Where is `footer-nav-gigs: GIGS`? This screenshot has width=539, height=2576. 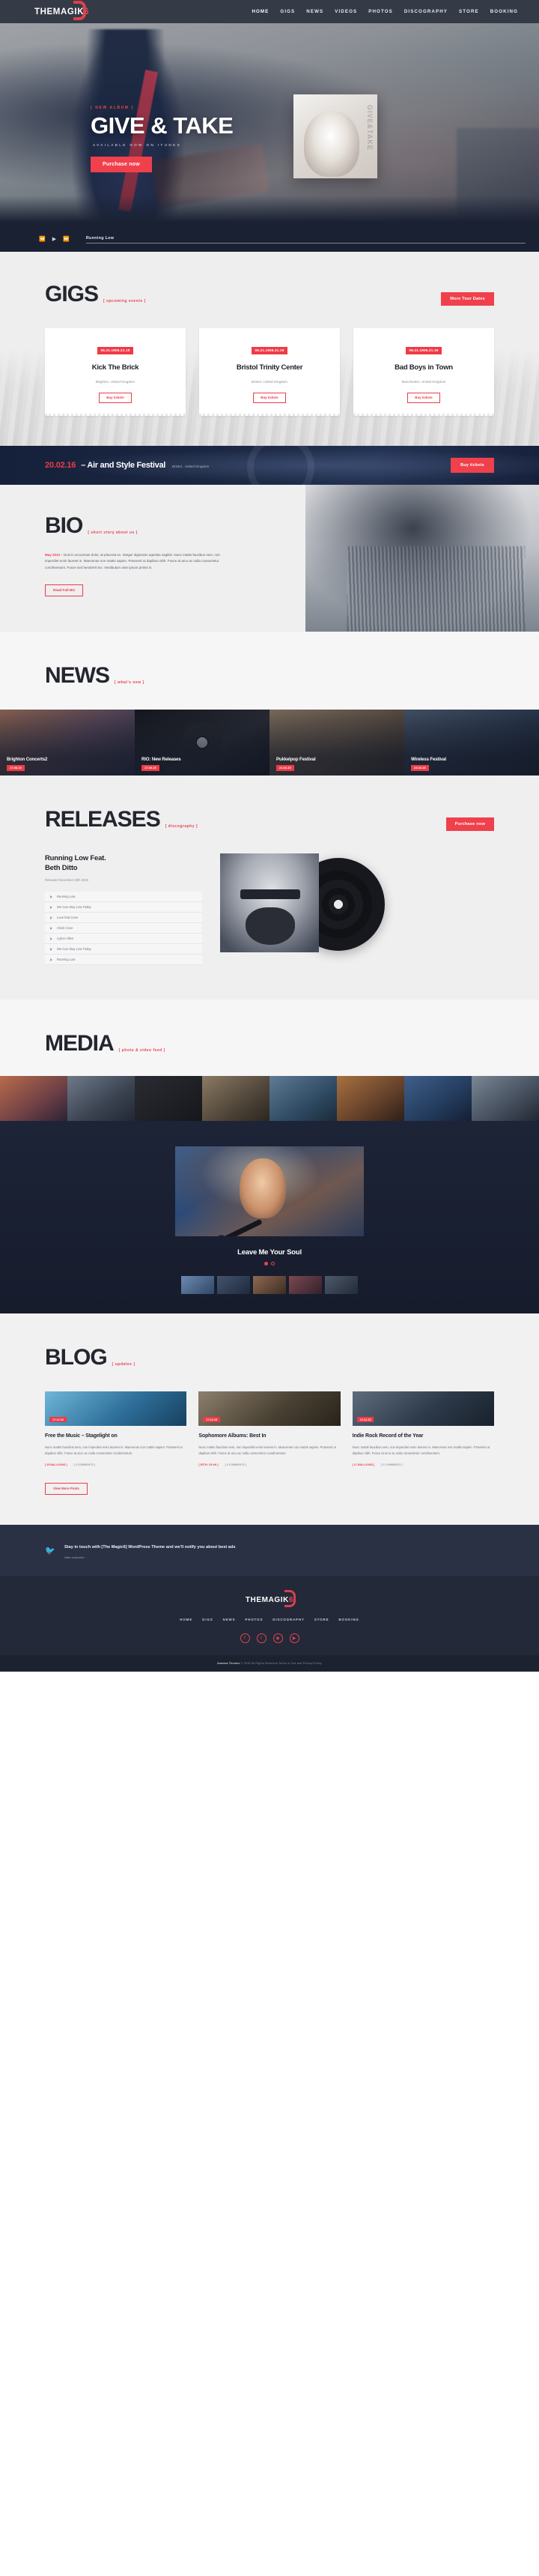 footer-nav-gigs: GIGS is located at coordinates (207, 1619).